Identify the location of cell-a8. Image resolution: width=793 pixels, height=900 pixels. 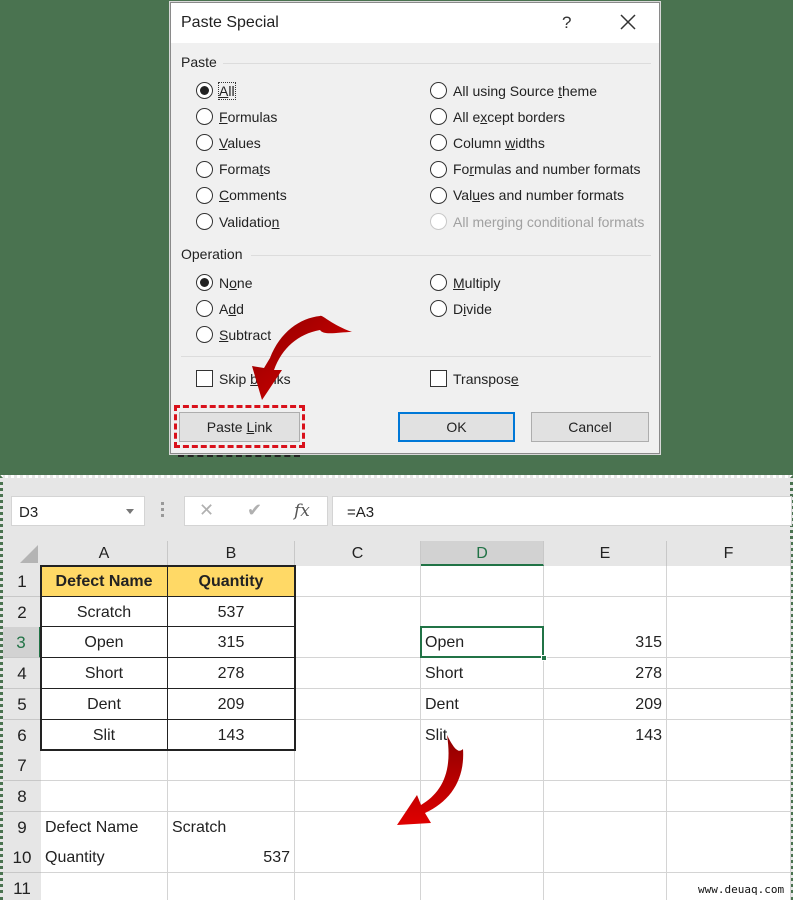
(104, 796).